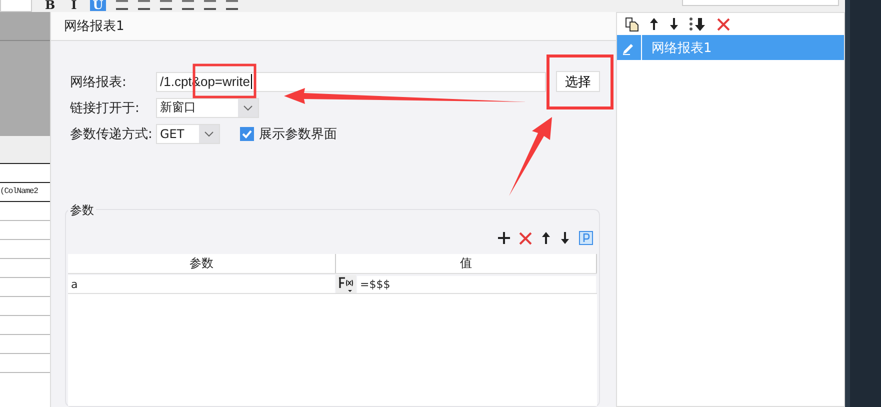  What do you see at coordinates (99, 82) in the screenshot?
I see `field-label: 网络报表:` at bounding box center [99, 82].